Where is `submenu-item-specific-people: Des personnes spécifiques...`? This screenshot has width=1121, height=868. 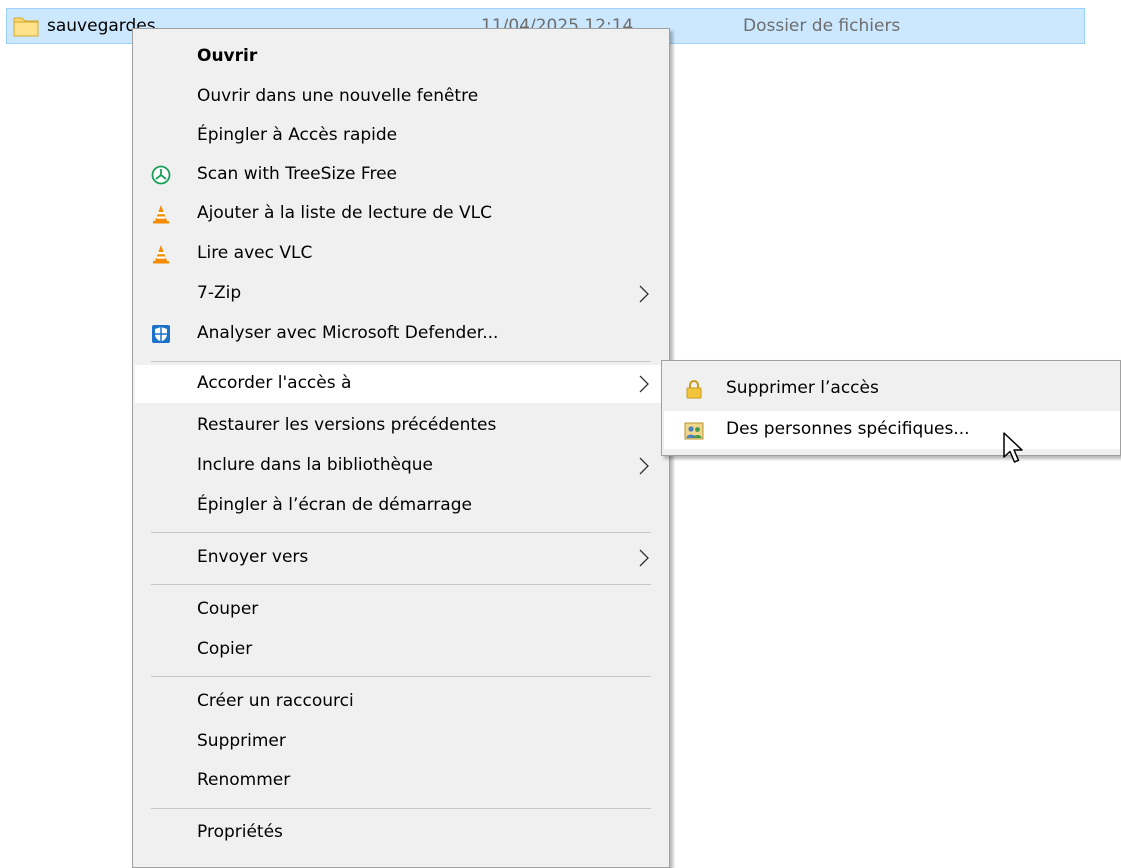 submenu-item-specific-people: Des personnes spécifiques... is located at coordinates (892, 430).